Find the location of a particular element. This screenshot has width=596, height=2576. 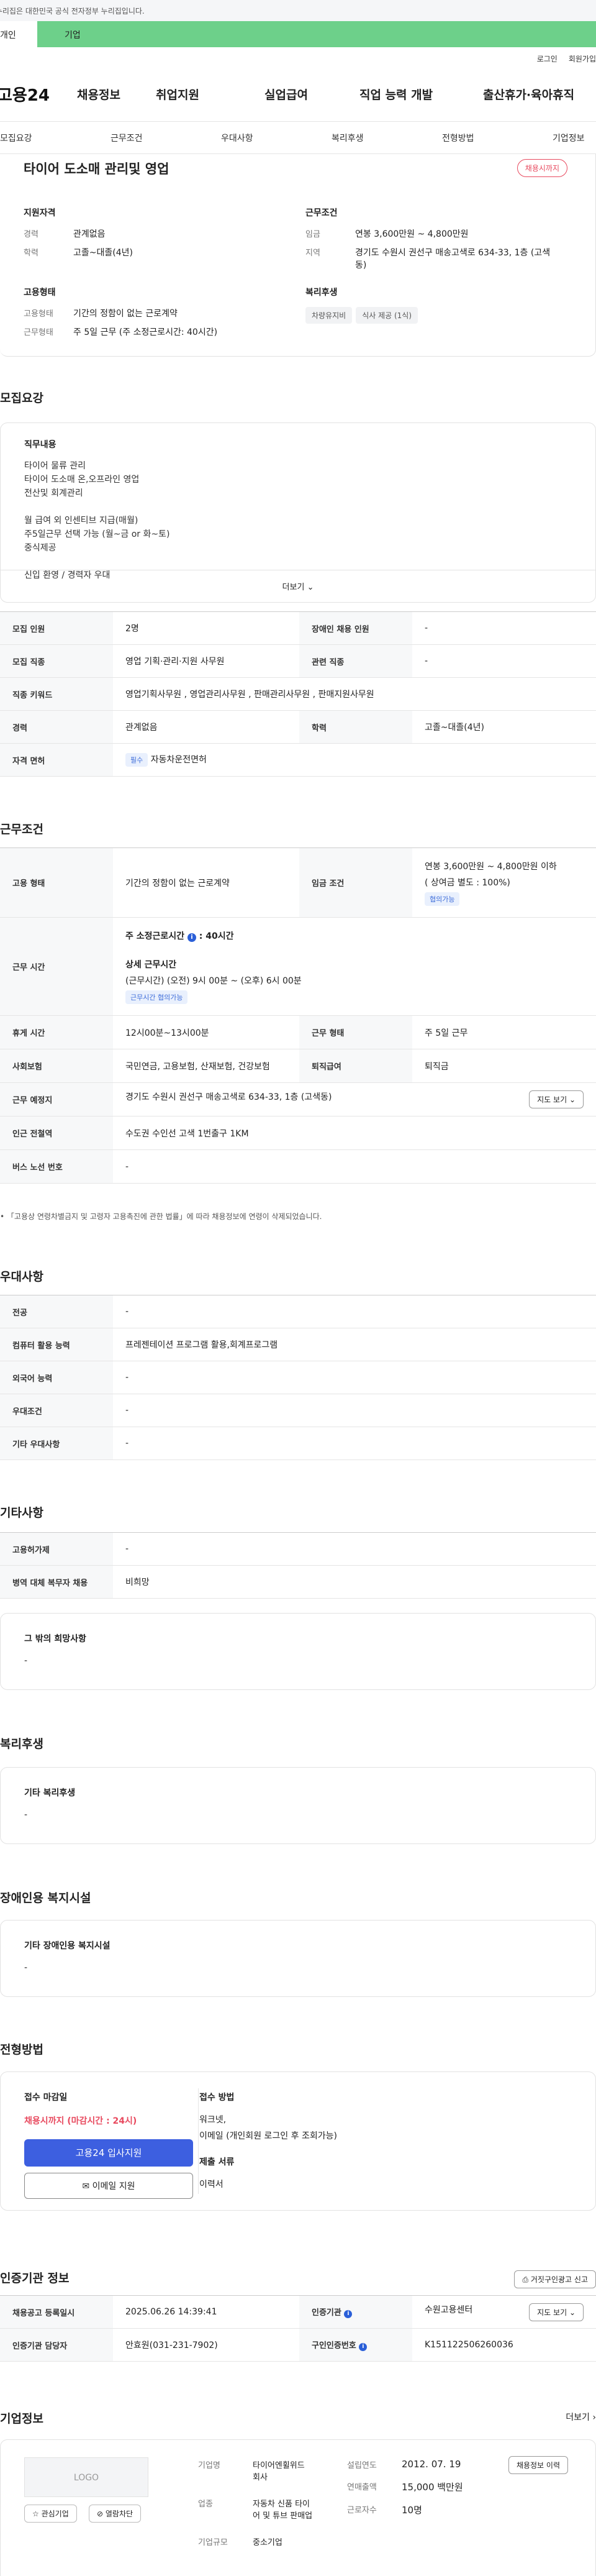

member-mode-tabs: 개인 기업 is located at coordinates (298, 34).